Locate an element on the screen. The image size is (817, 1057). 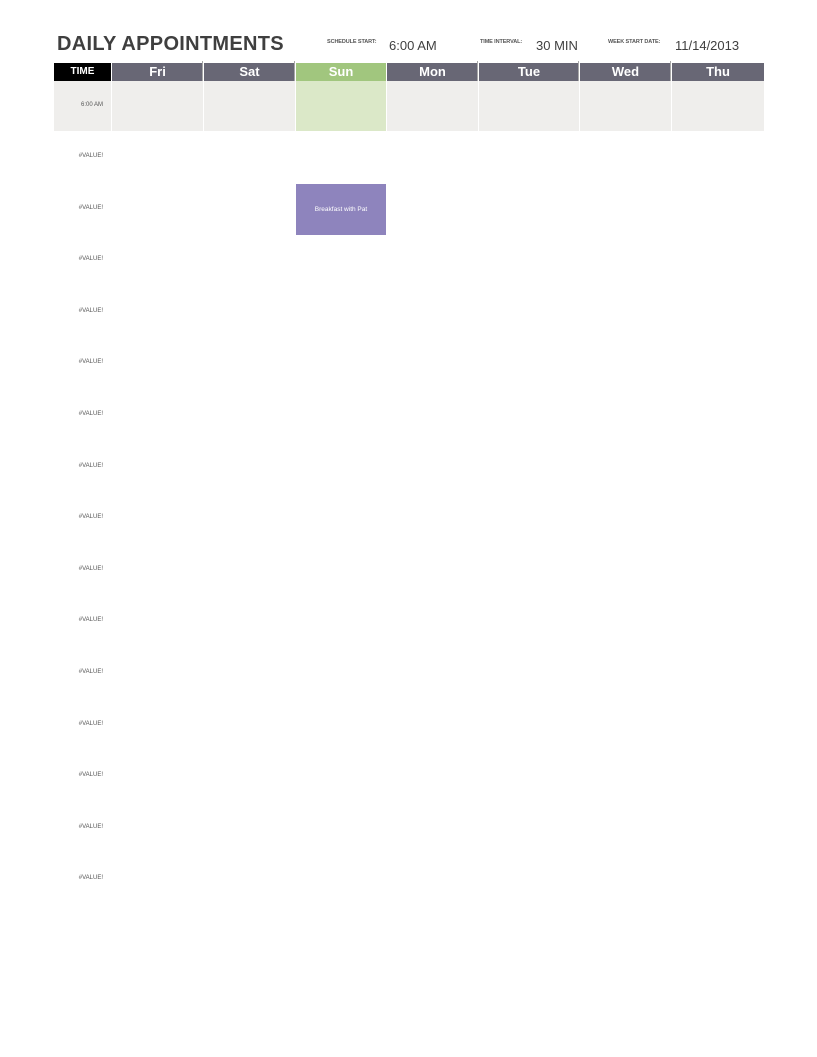
slot-cell-mon is located at coordinates (432, 106).